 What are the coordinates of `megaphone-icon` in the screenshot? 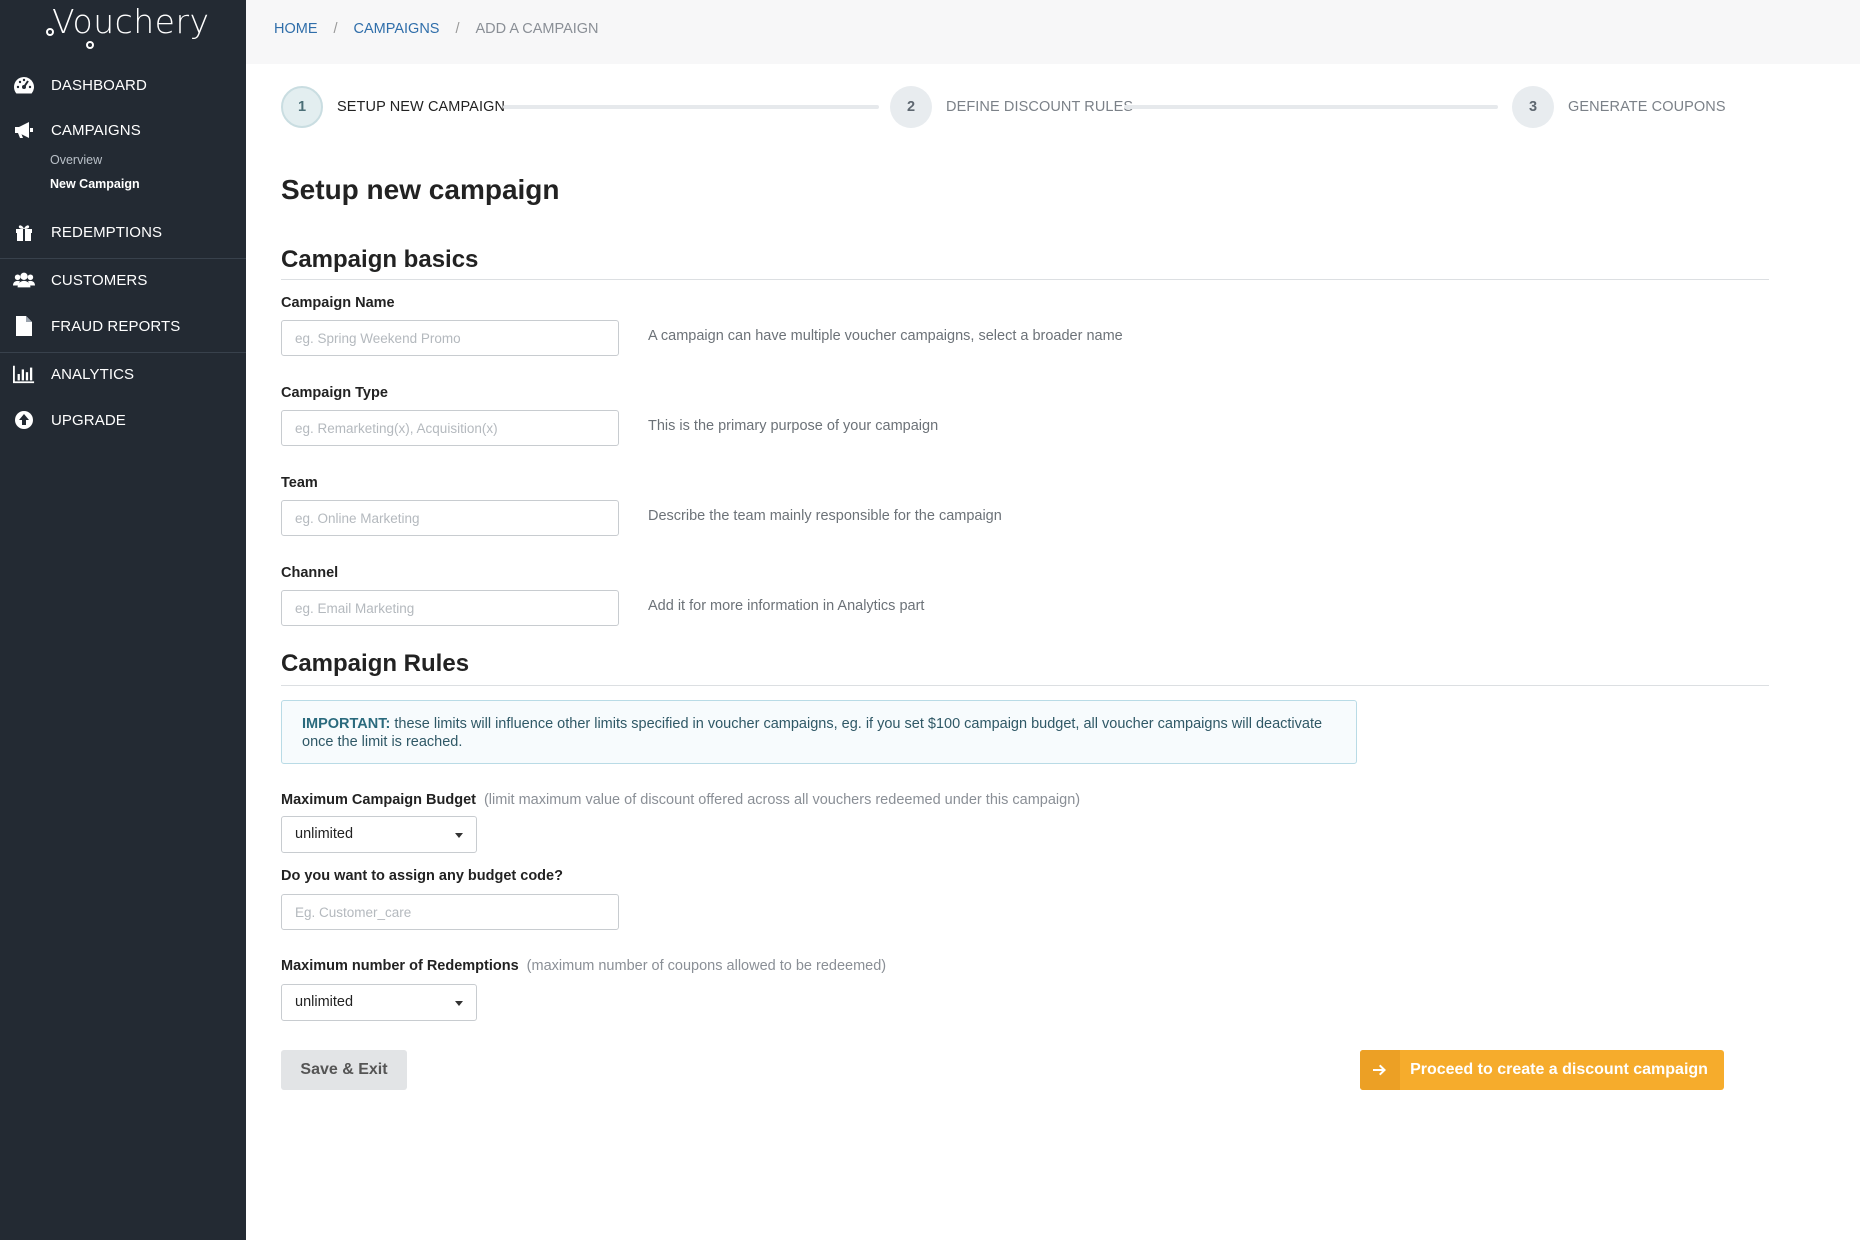 It's located at (24, 130).